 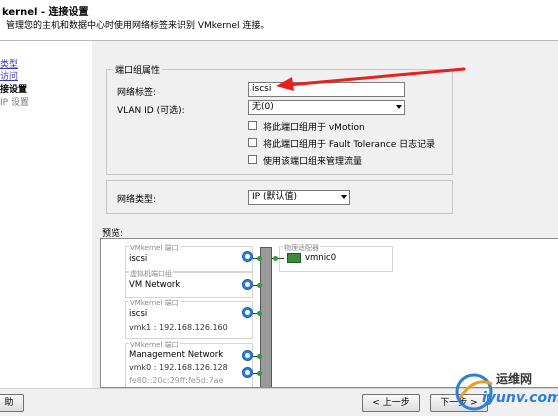 What do you see at coordinates (14, 103) in the screenshot?
I see `sidebar-item-ip-settings: IP 设置` at bounding box center [14, 103].